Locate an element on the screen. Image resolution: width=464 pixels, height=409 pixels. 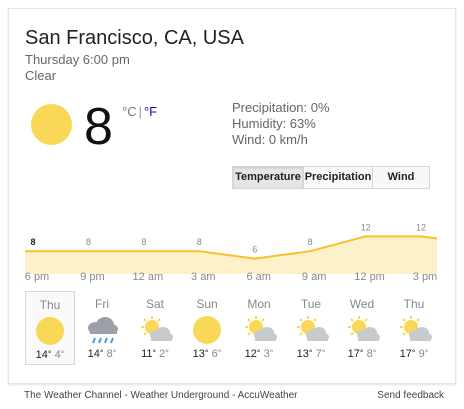
forecast-high: 11 is located at coordinates (147, 354).